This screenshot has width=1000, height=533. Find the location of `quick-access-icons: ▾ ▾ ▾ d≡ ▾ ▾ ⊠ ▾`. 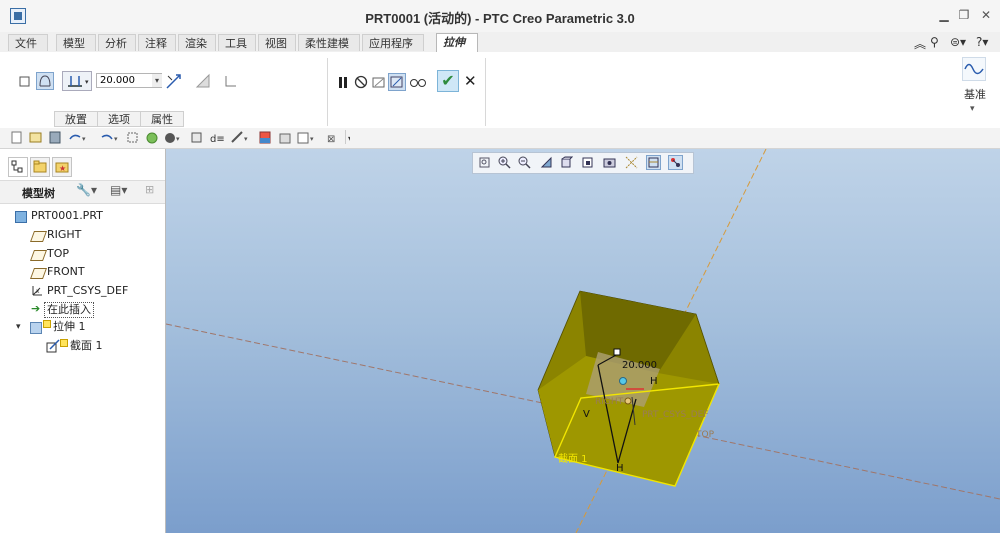

quick-access-icons: ▾ ▾ ▾ d≡ ▾ ▾ ⊠ ▾ is located at coordinates (180, 138).